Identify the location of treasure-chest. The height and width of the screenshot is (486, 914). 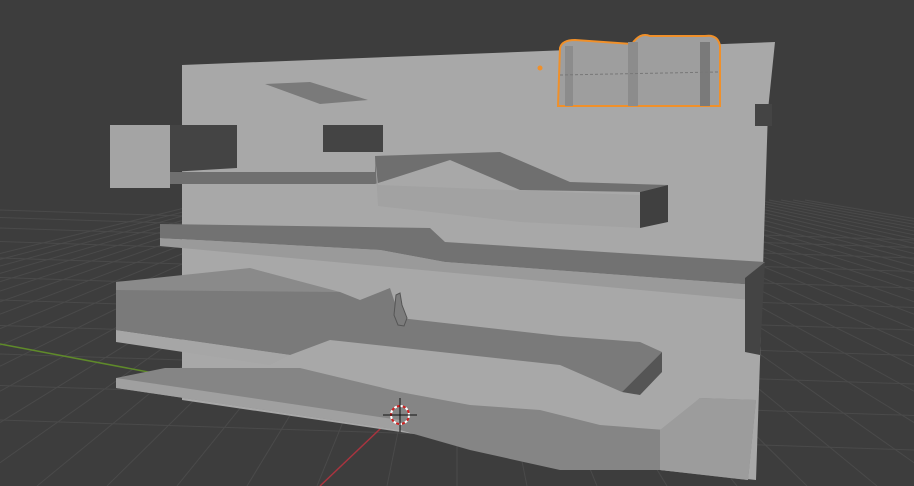
(638, 70).